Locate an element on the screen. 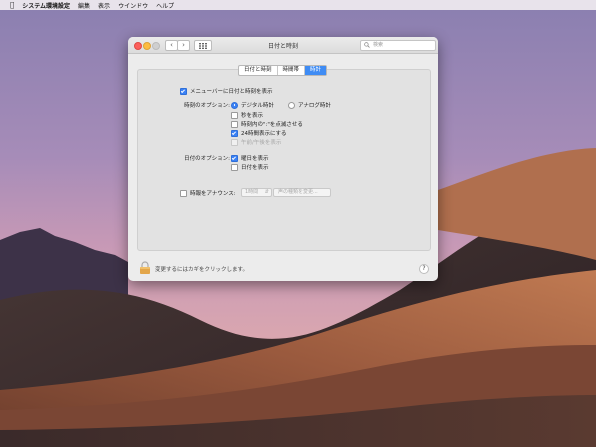 The image size is (596, 447). show-date-label: 日付を表示 is located at coordinates (255, 168).